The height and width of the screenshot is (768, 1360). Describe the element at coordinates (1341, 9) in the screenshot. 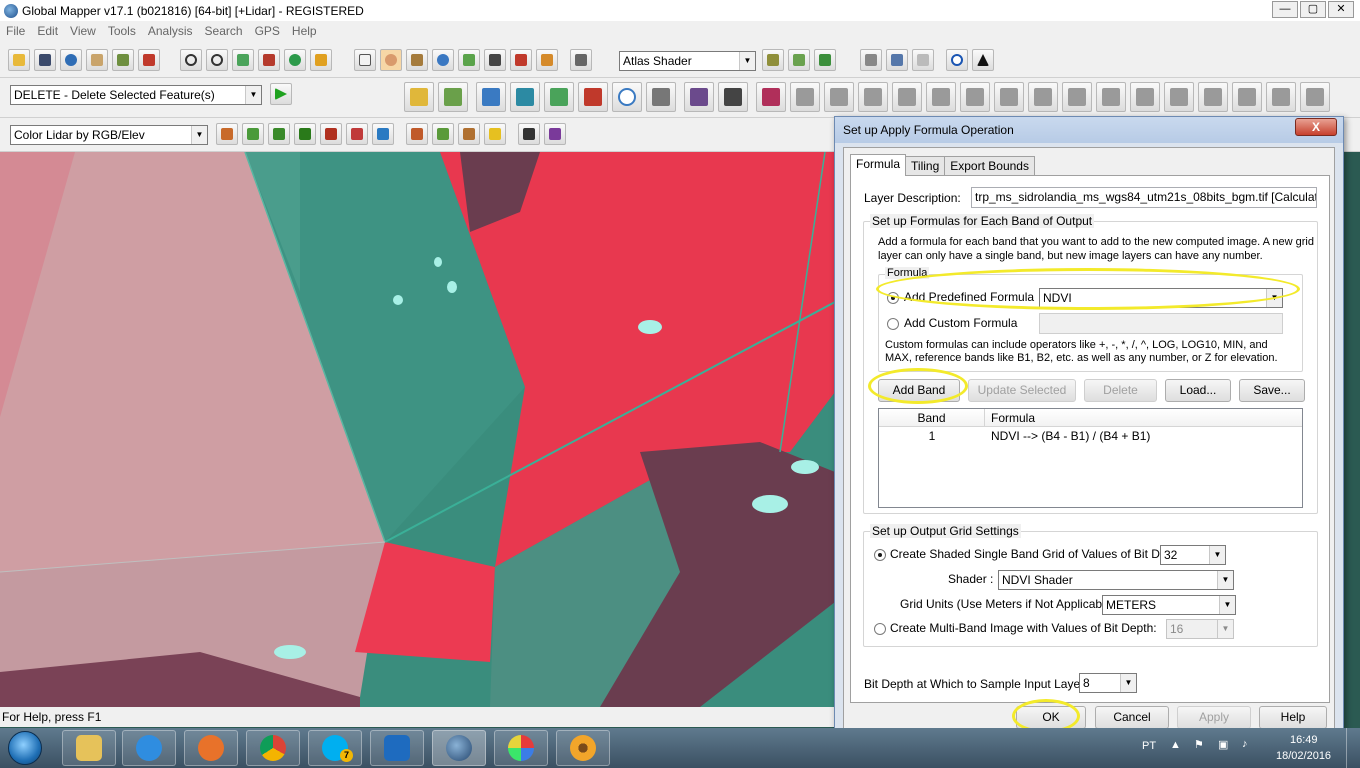

I see `close-button: ✕` at that location.